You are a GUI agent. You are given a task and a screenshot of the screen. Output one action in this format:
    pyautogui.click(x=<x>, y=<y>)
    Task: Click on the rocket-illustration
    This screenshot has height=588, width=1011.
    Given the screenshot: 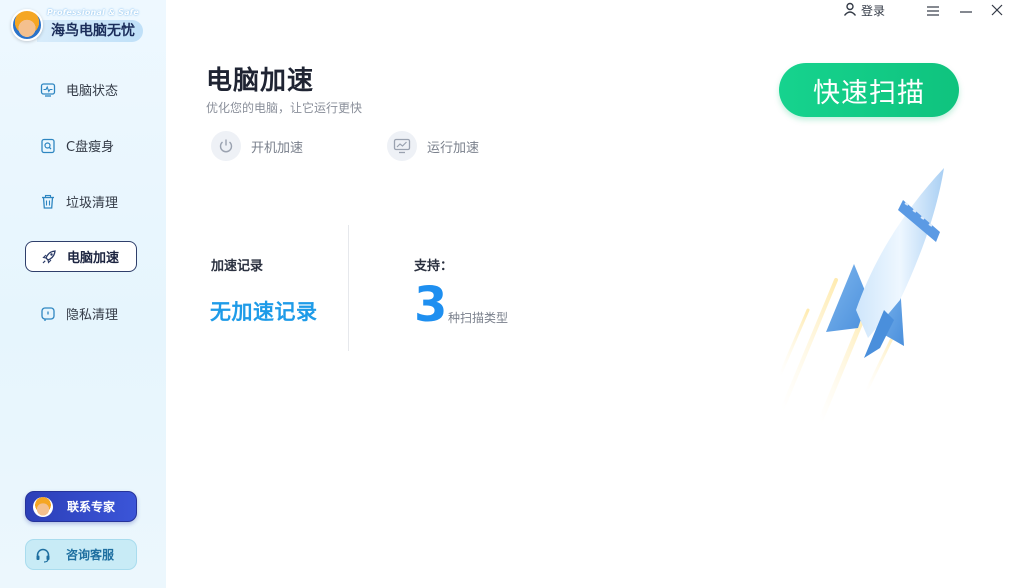 What is the action you would take?
    pyautogui.click(x=861, y=296)
    